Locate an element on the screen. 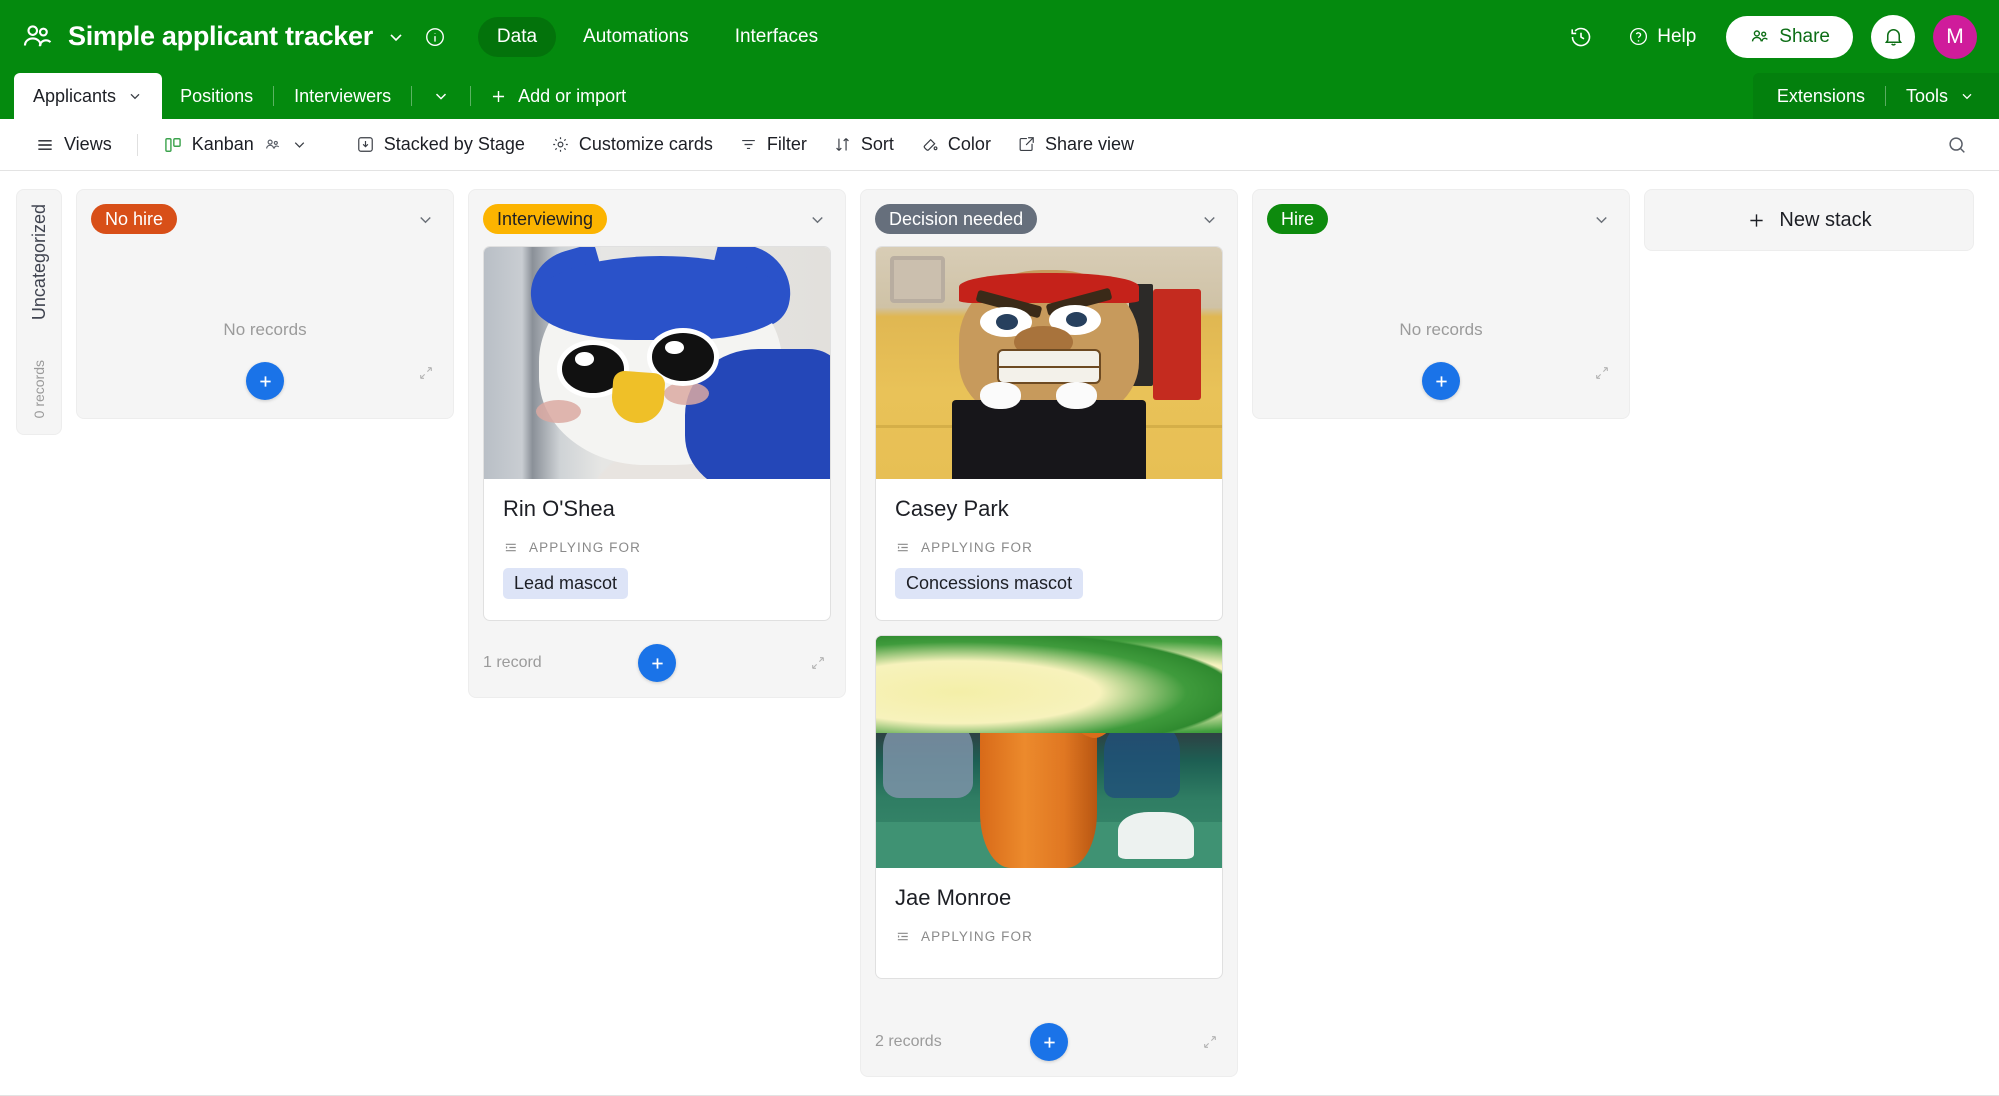  avatar: M is located at coordinates (1955, 36).